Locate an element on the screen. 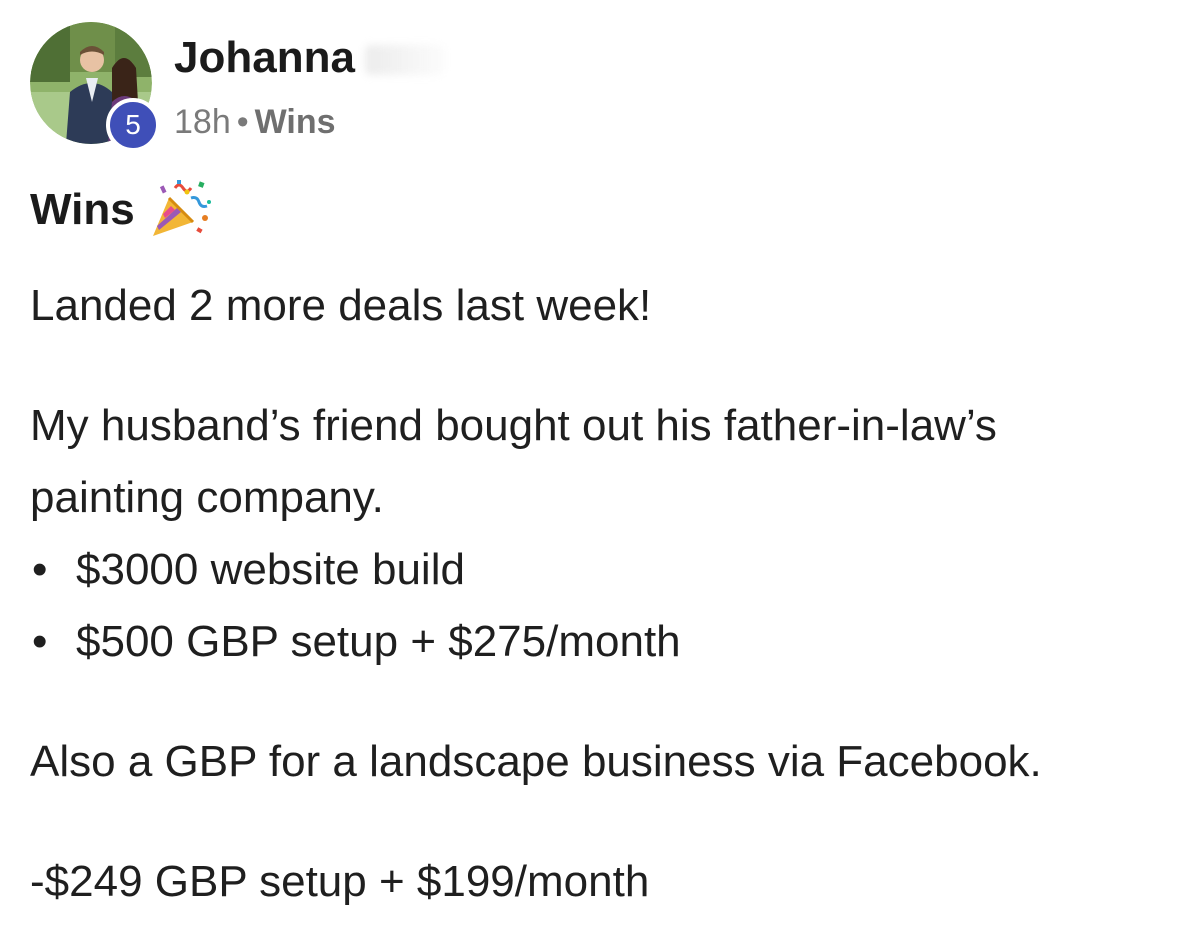  bullet-item: • $500 GBP setup + $275/month is located at coordinates (590, 642).